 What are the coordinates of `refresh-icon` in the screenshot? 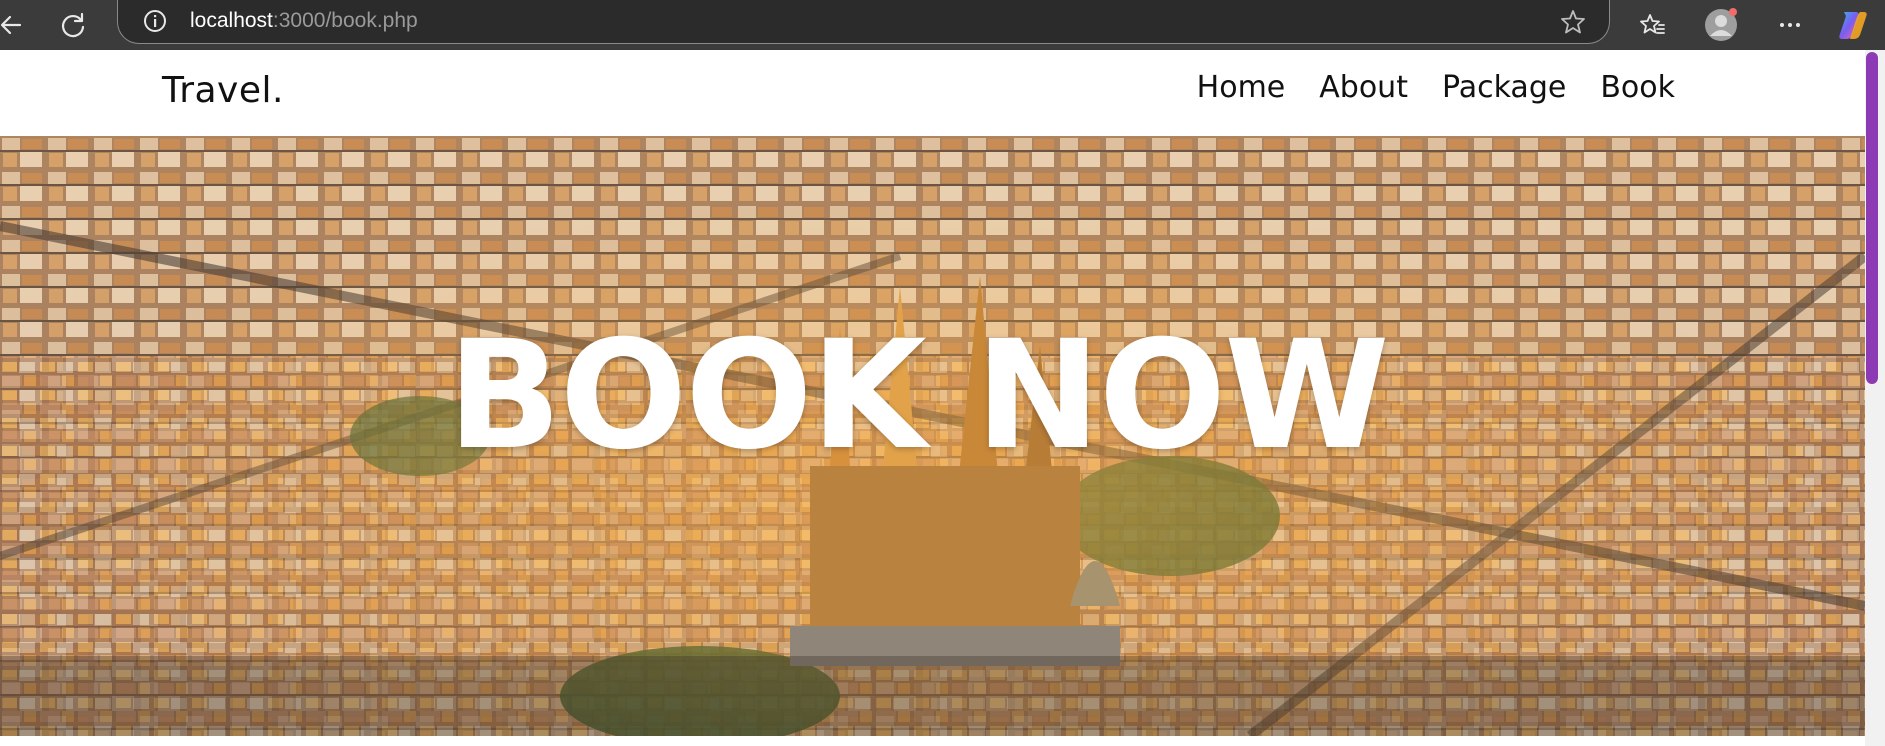 It's located at (73, 25).